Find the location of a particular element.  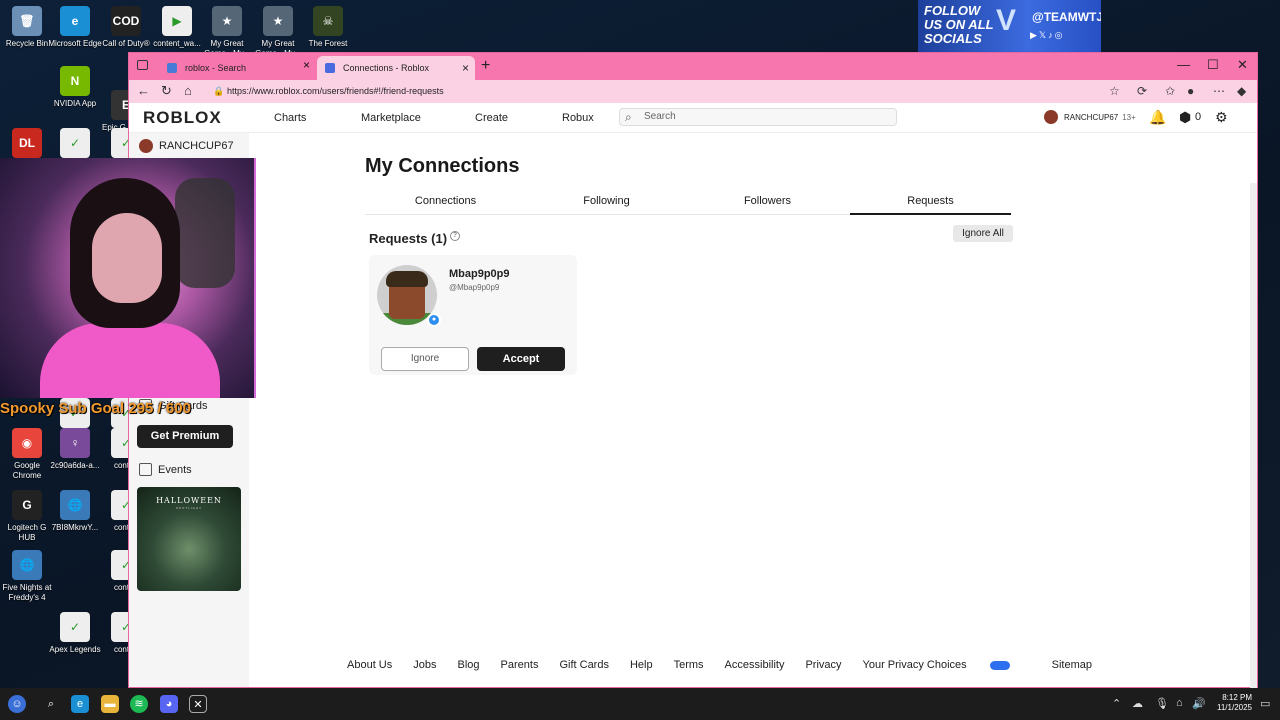

footer-link: Help is located at coordinates (641, 665).